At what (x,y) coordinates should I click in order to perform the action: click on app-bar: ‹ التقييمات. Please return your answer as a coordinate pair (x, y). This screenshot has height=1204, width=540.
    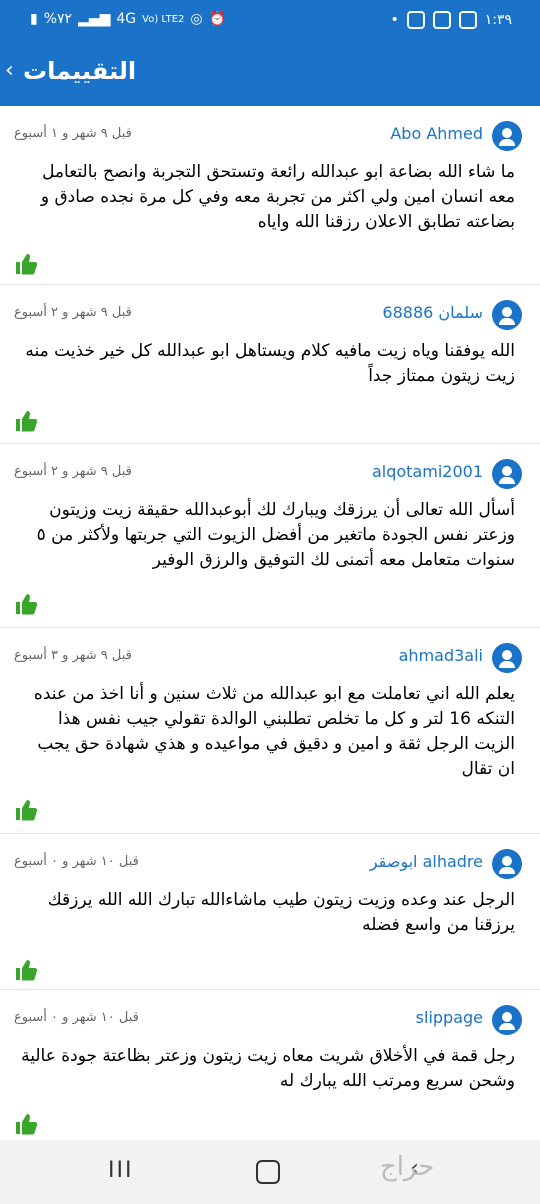
    Looking at the image, I should click on (270, 73).